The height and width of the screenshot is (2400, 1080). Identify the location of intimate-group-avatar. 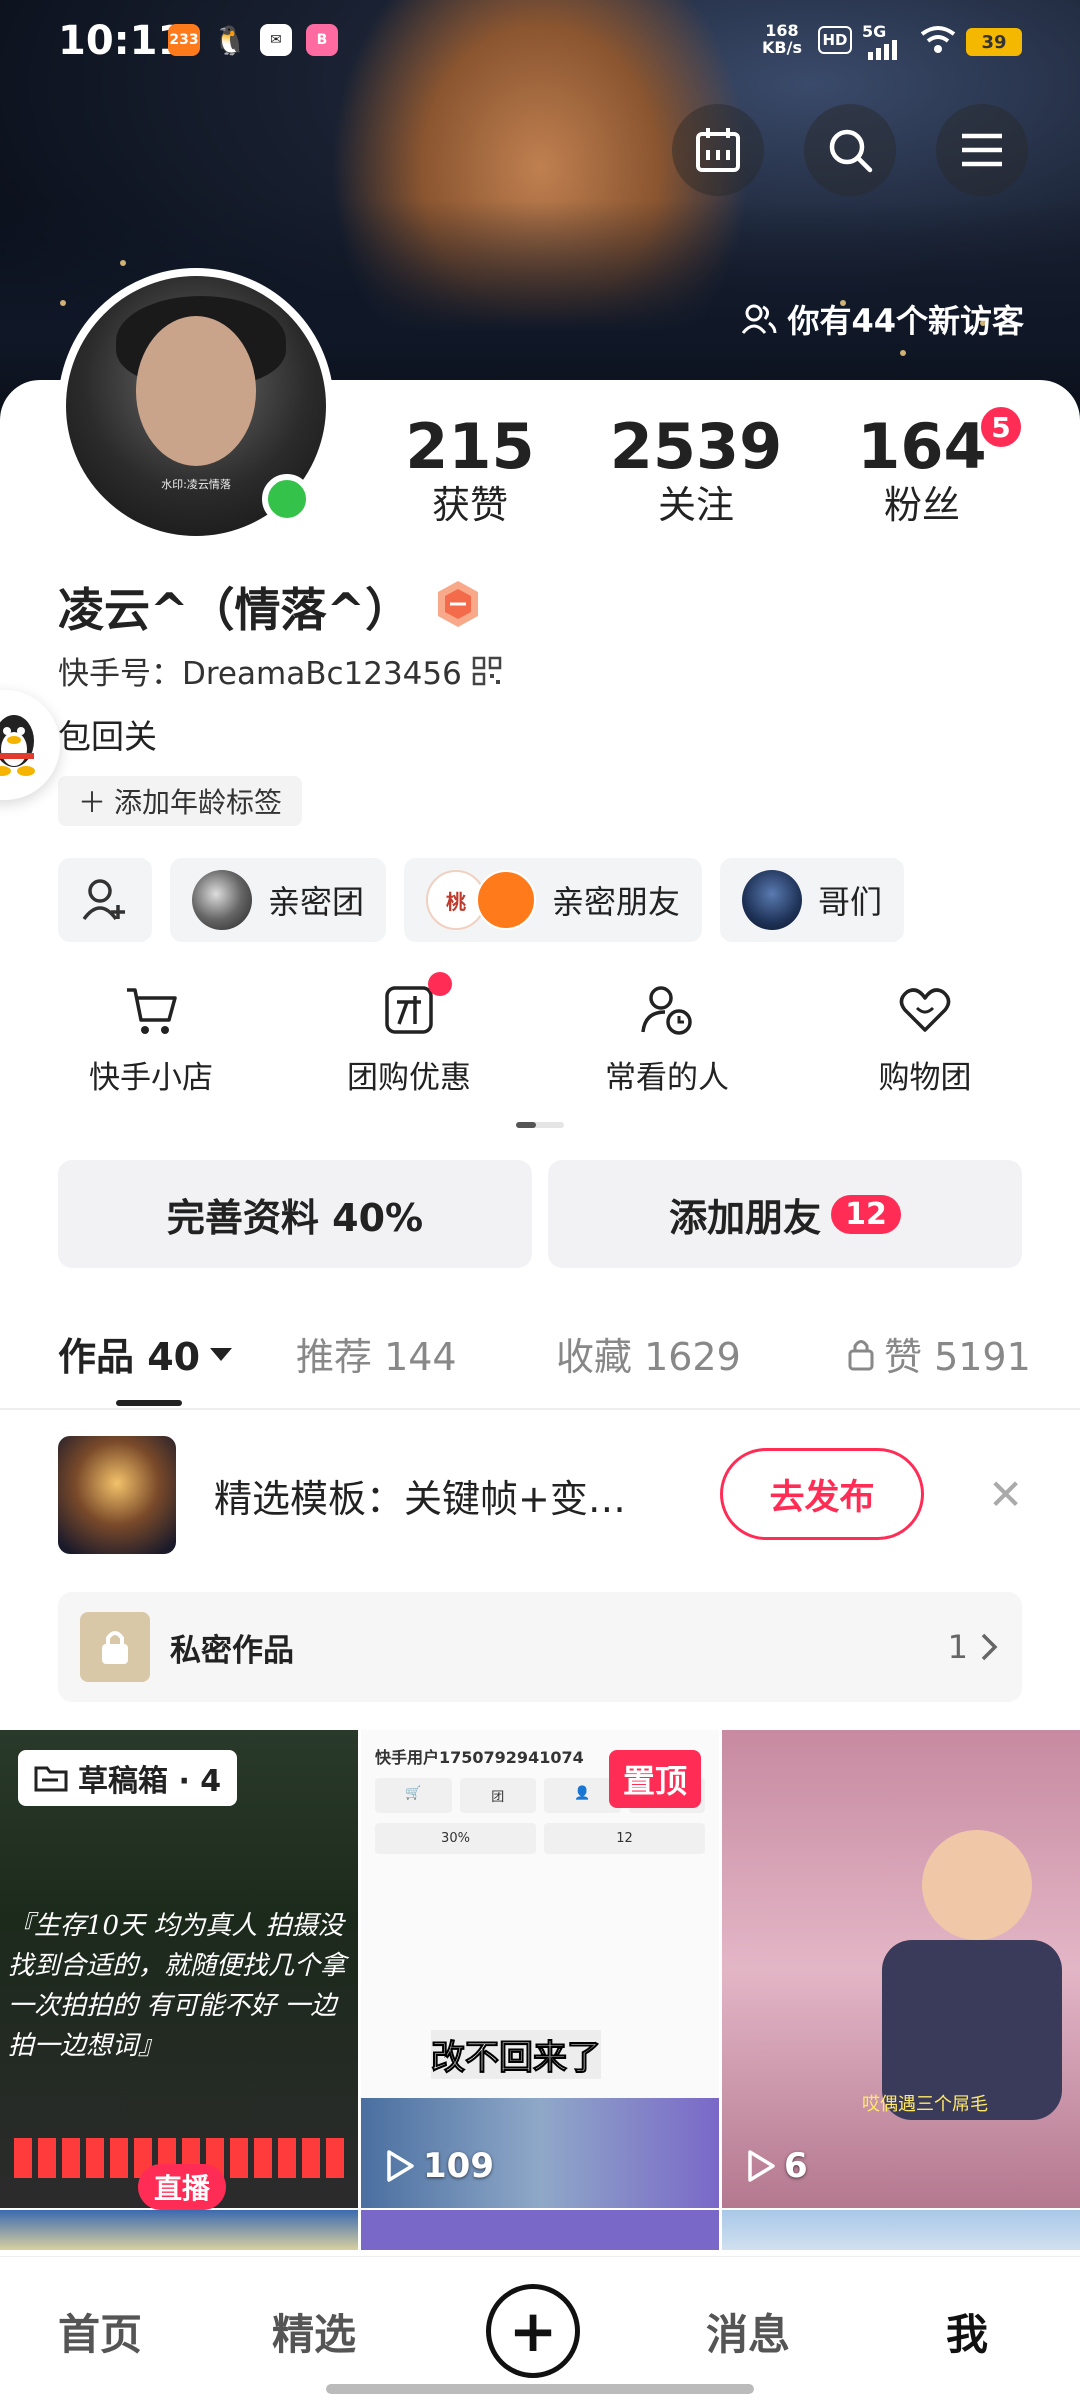
(222, 900).